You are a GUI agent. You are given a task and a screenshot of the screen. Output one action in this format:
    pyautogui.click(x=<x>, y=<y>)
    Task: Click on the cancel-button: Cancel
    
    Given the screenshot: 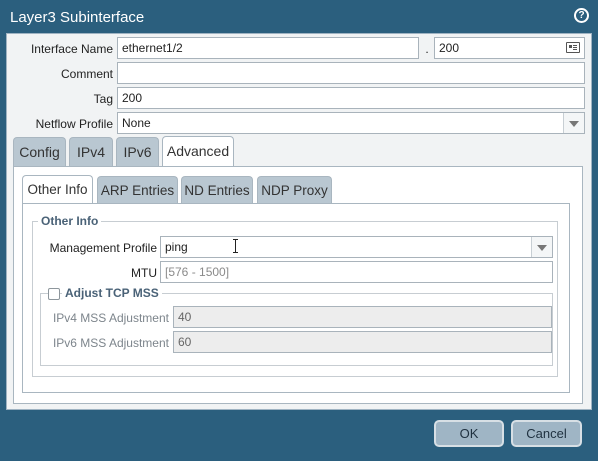 What is the action you would take?
    pyautogui.click(x=546, y=433)
    